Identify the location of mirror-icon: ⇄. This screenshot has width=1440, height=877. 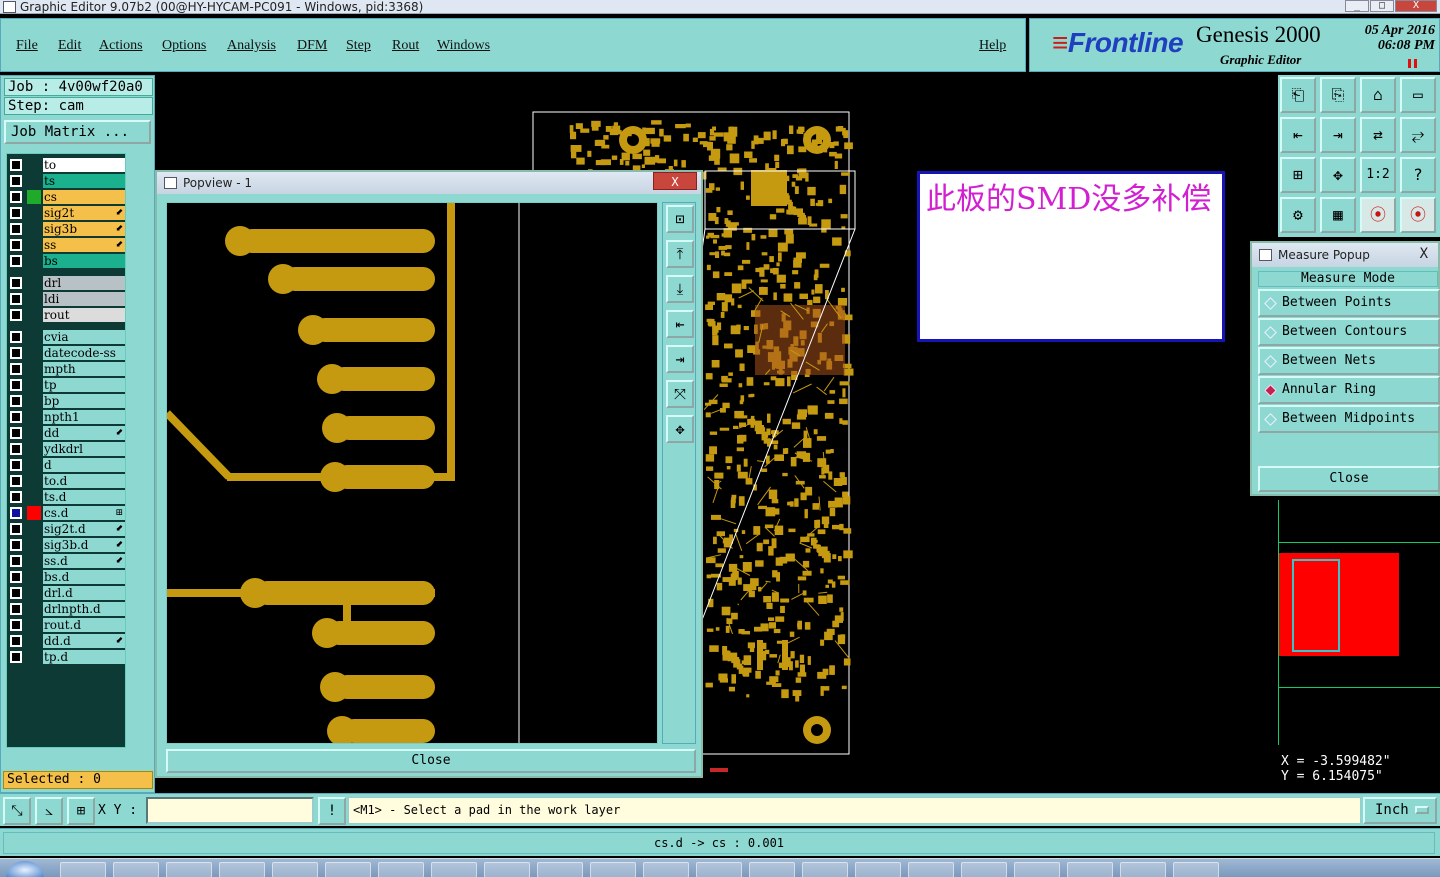
(1378, 135).